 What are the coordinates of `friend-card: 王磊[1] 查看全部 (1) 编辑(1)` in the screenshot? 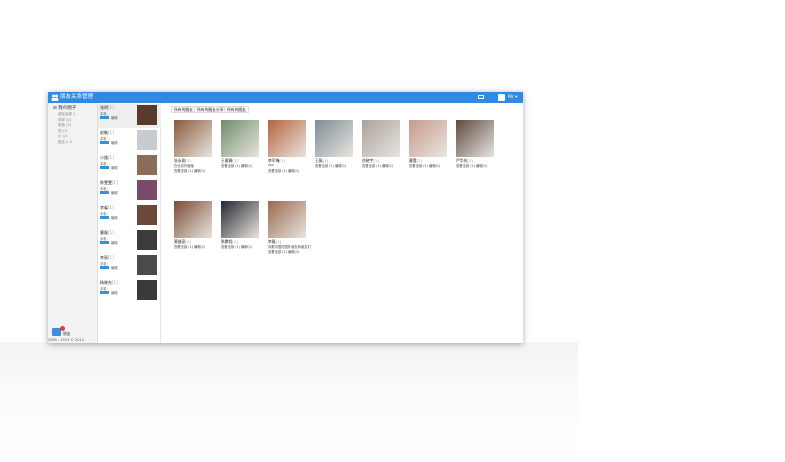 It's located at (337, 147).